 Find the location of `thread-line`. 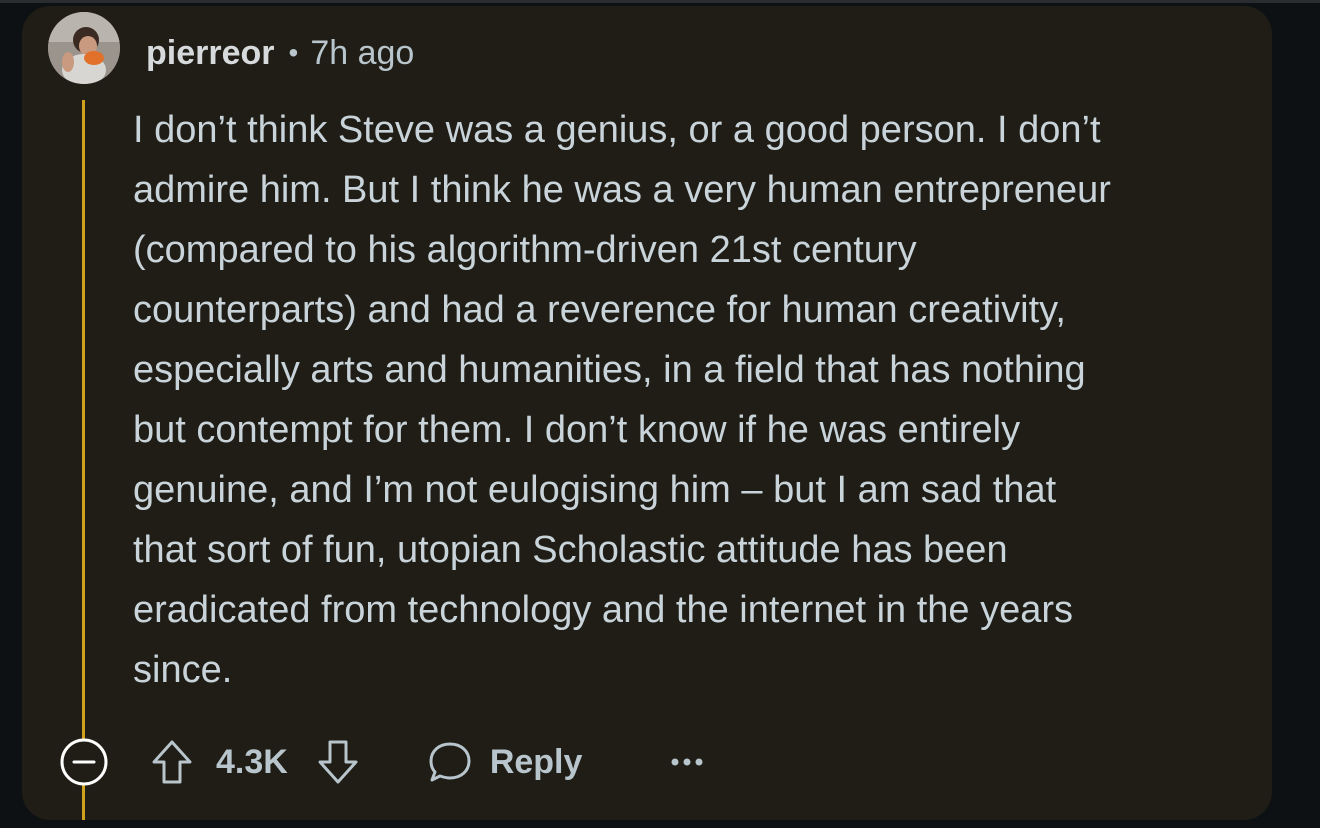

thread-line is located at coordinates (83, 460).